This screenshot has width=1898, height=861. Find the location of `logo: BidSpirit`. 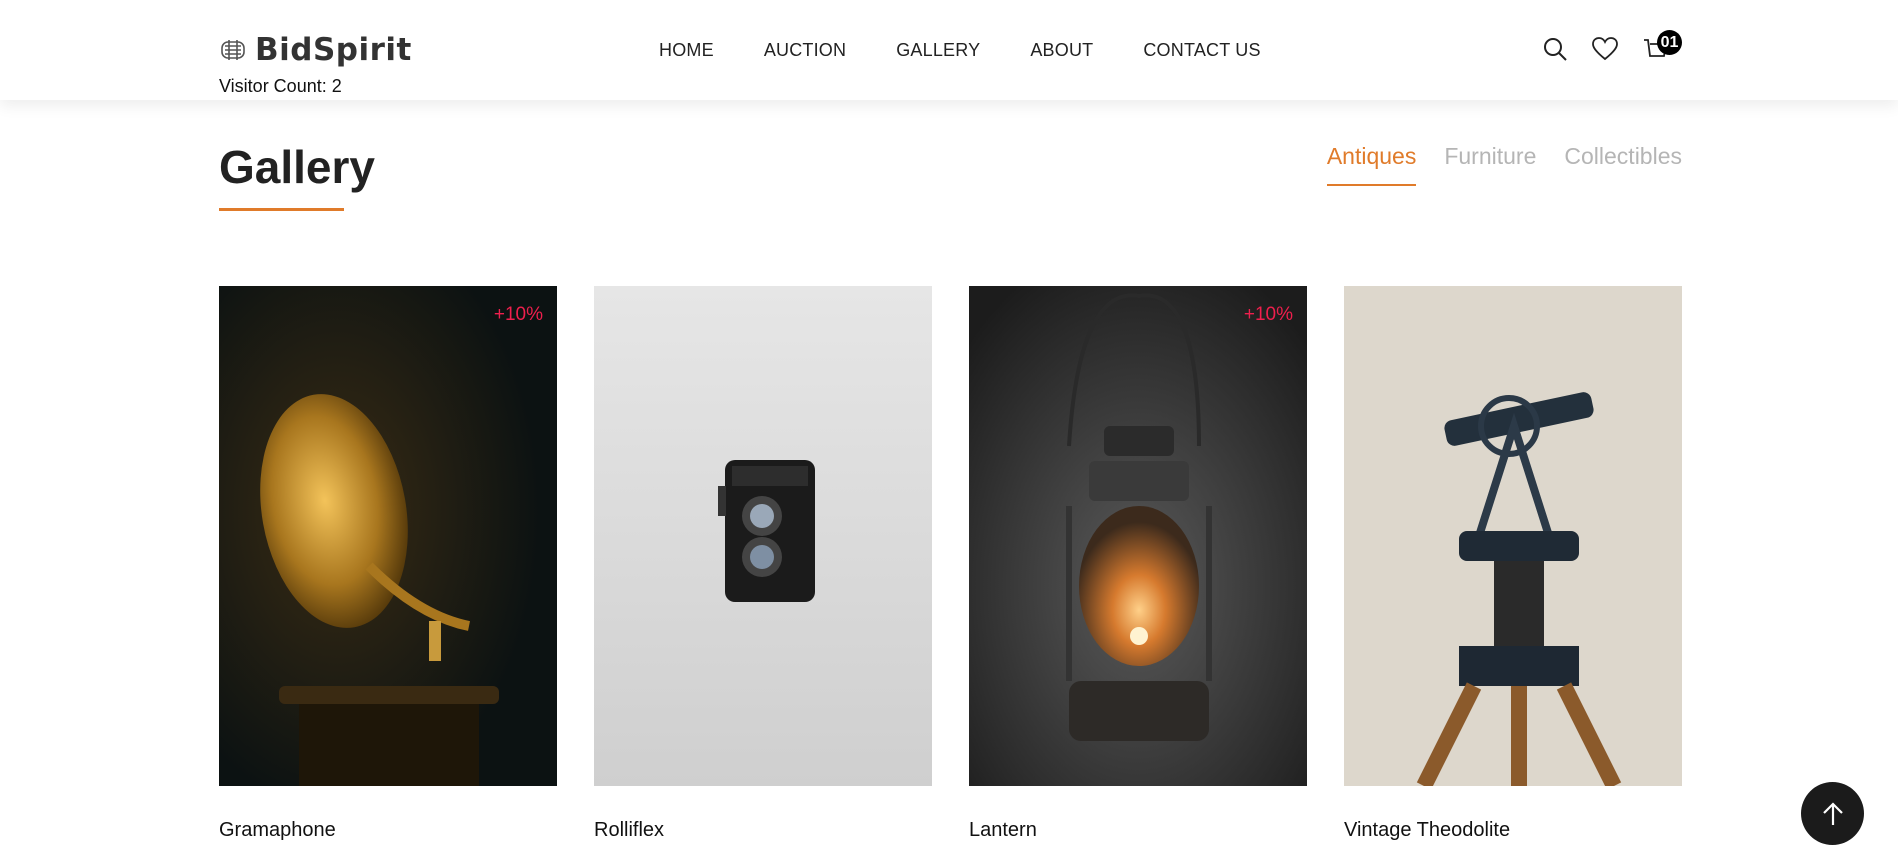

logo: BidSpirit is located at coordinates (315, 50).